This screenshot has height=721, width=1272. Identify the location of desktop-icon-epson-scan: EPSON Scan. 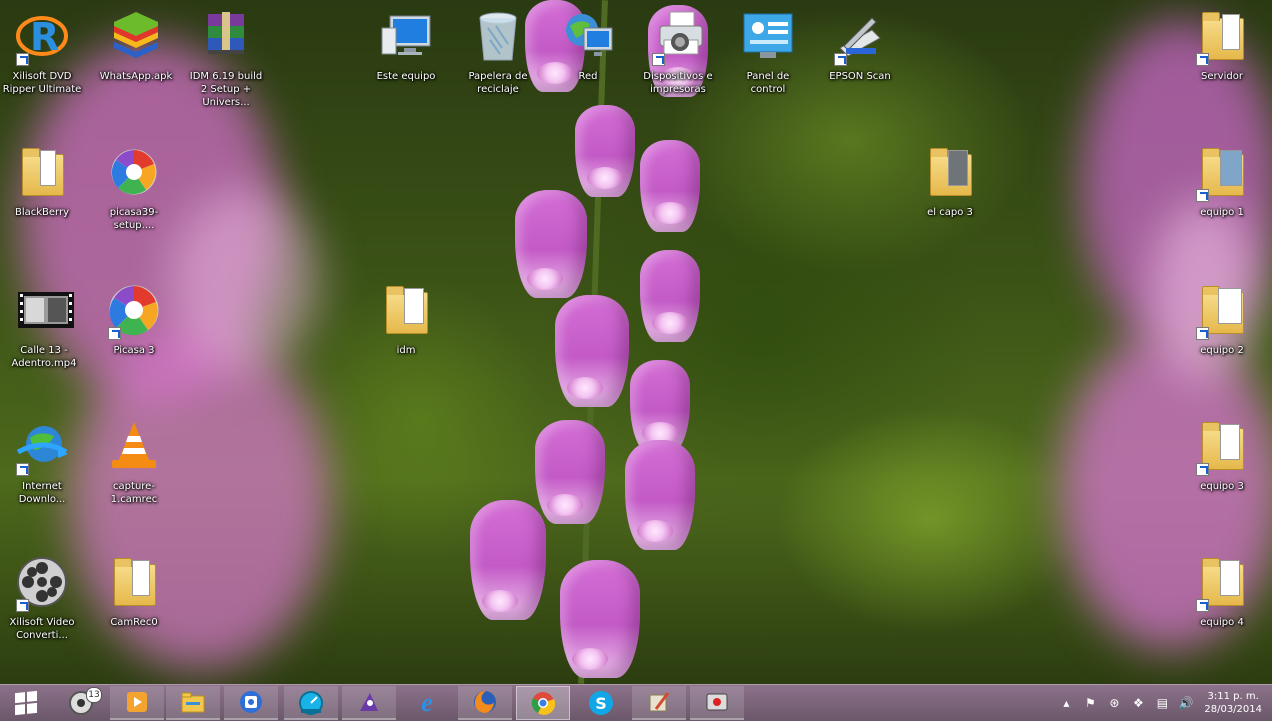
(860, 60).